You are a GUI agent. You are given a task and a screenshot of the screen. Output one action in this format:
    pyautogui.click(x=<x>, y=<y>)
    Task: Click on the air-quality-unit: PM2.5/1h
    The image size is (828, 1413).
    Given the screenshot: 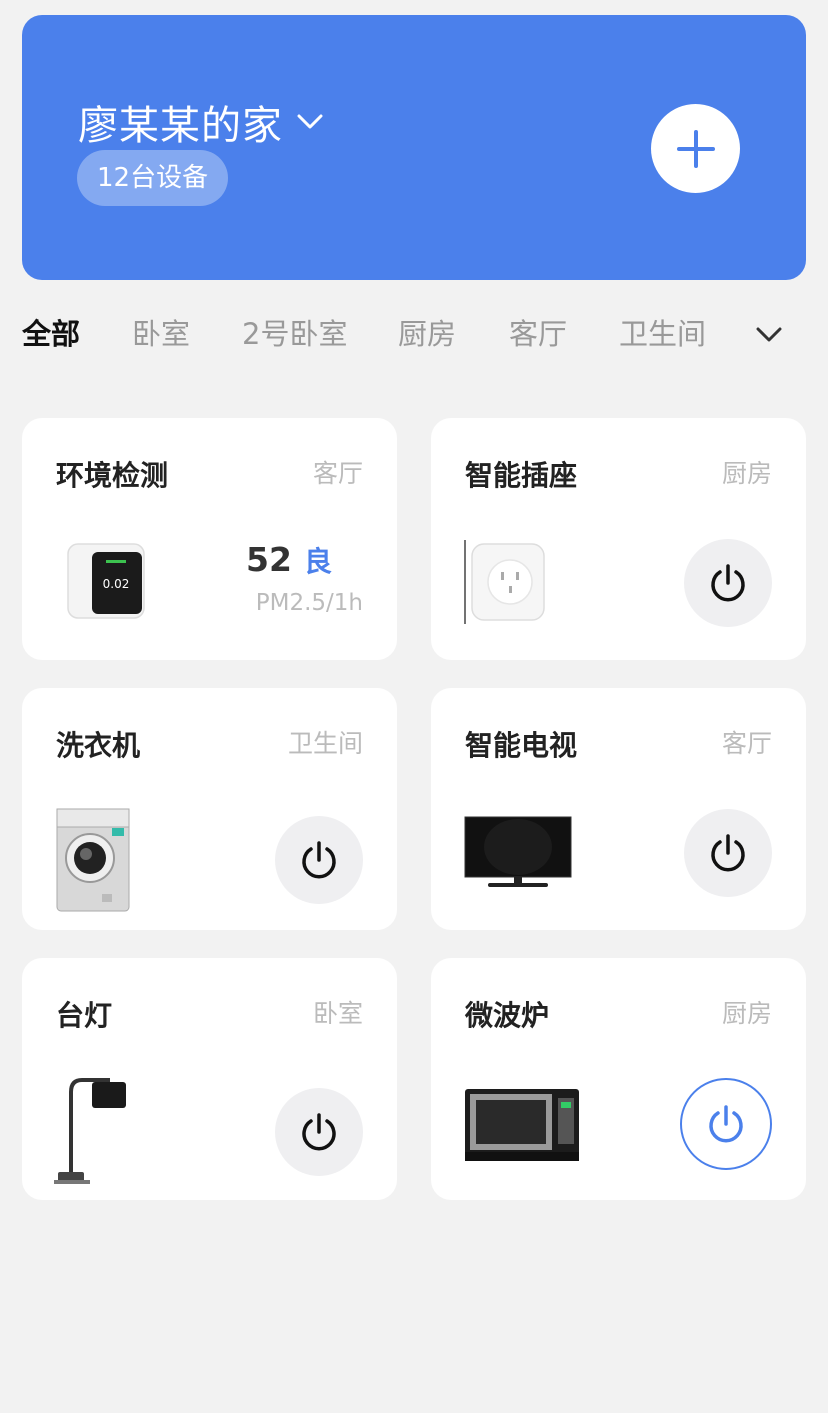 What is the action you would take?
    pyautogui.click(x=309, y=603)
    